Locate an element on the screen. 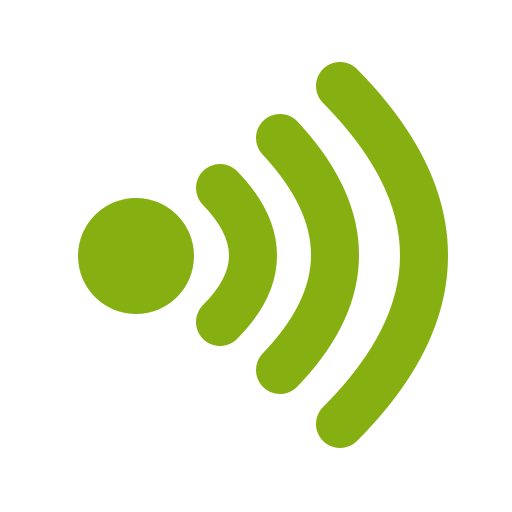  signal-arc-medium is located at coordinates (307, 254).